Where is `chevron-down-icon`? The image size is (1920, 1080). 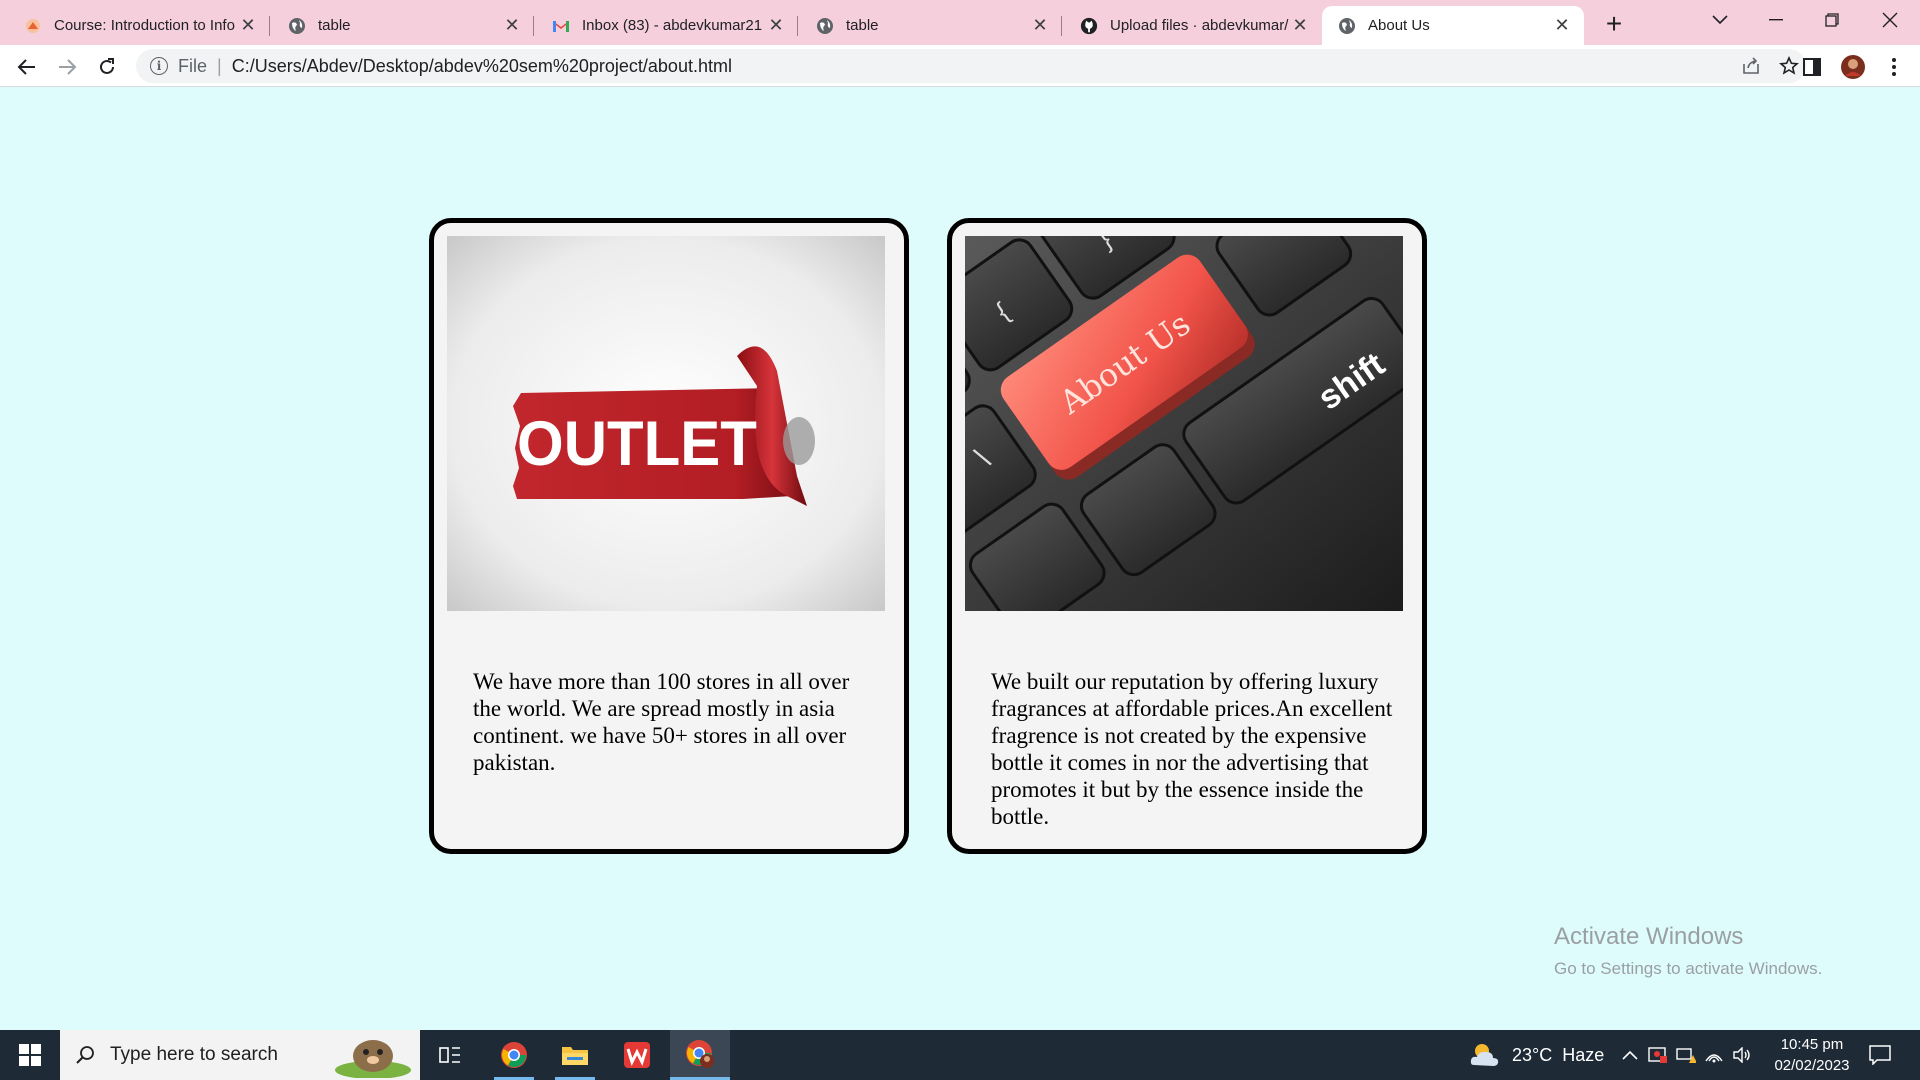
chevron-down-icon is located at coordinates (1720, 20).